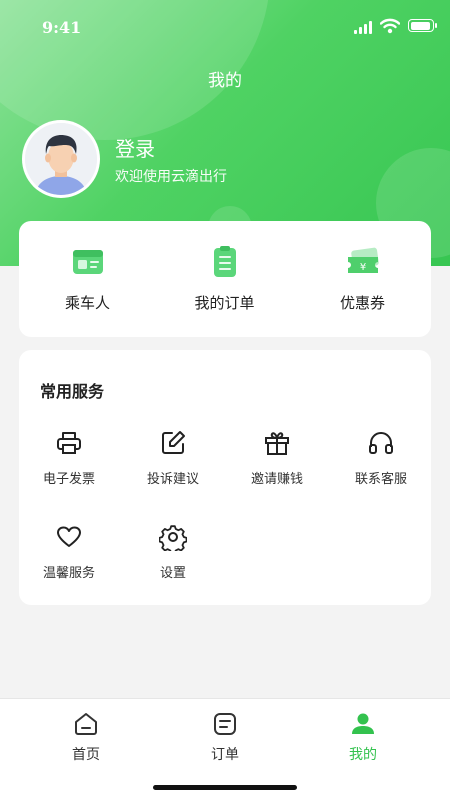 The image size is (450, 800). What do you see at coordinates (68, 573) in the screenshot?
I see `service-label: 温馨服务` at bounding box center [68, 573].